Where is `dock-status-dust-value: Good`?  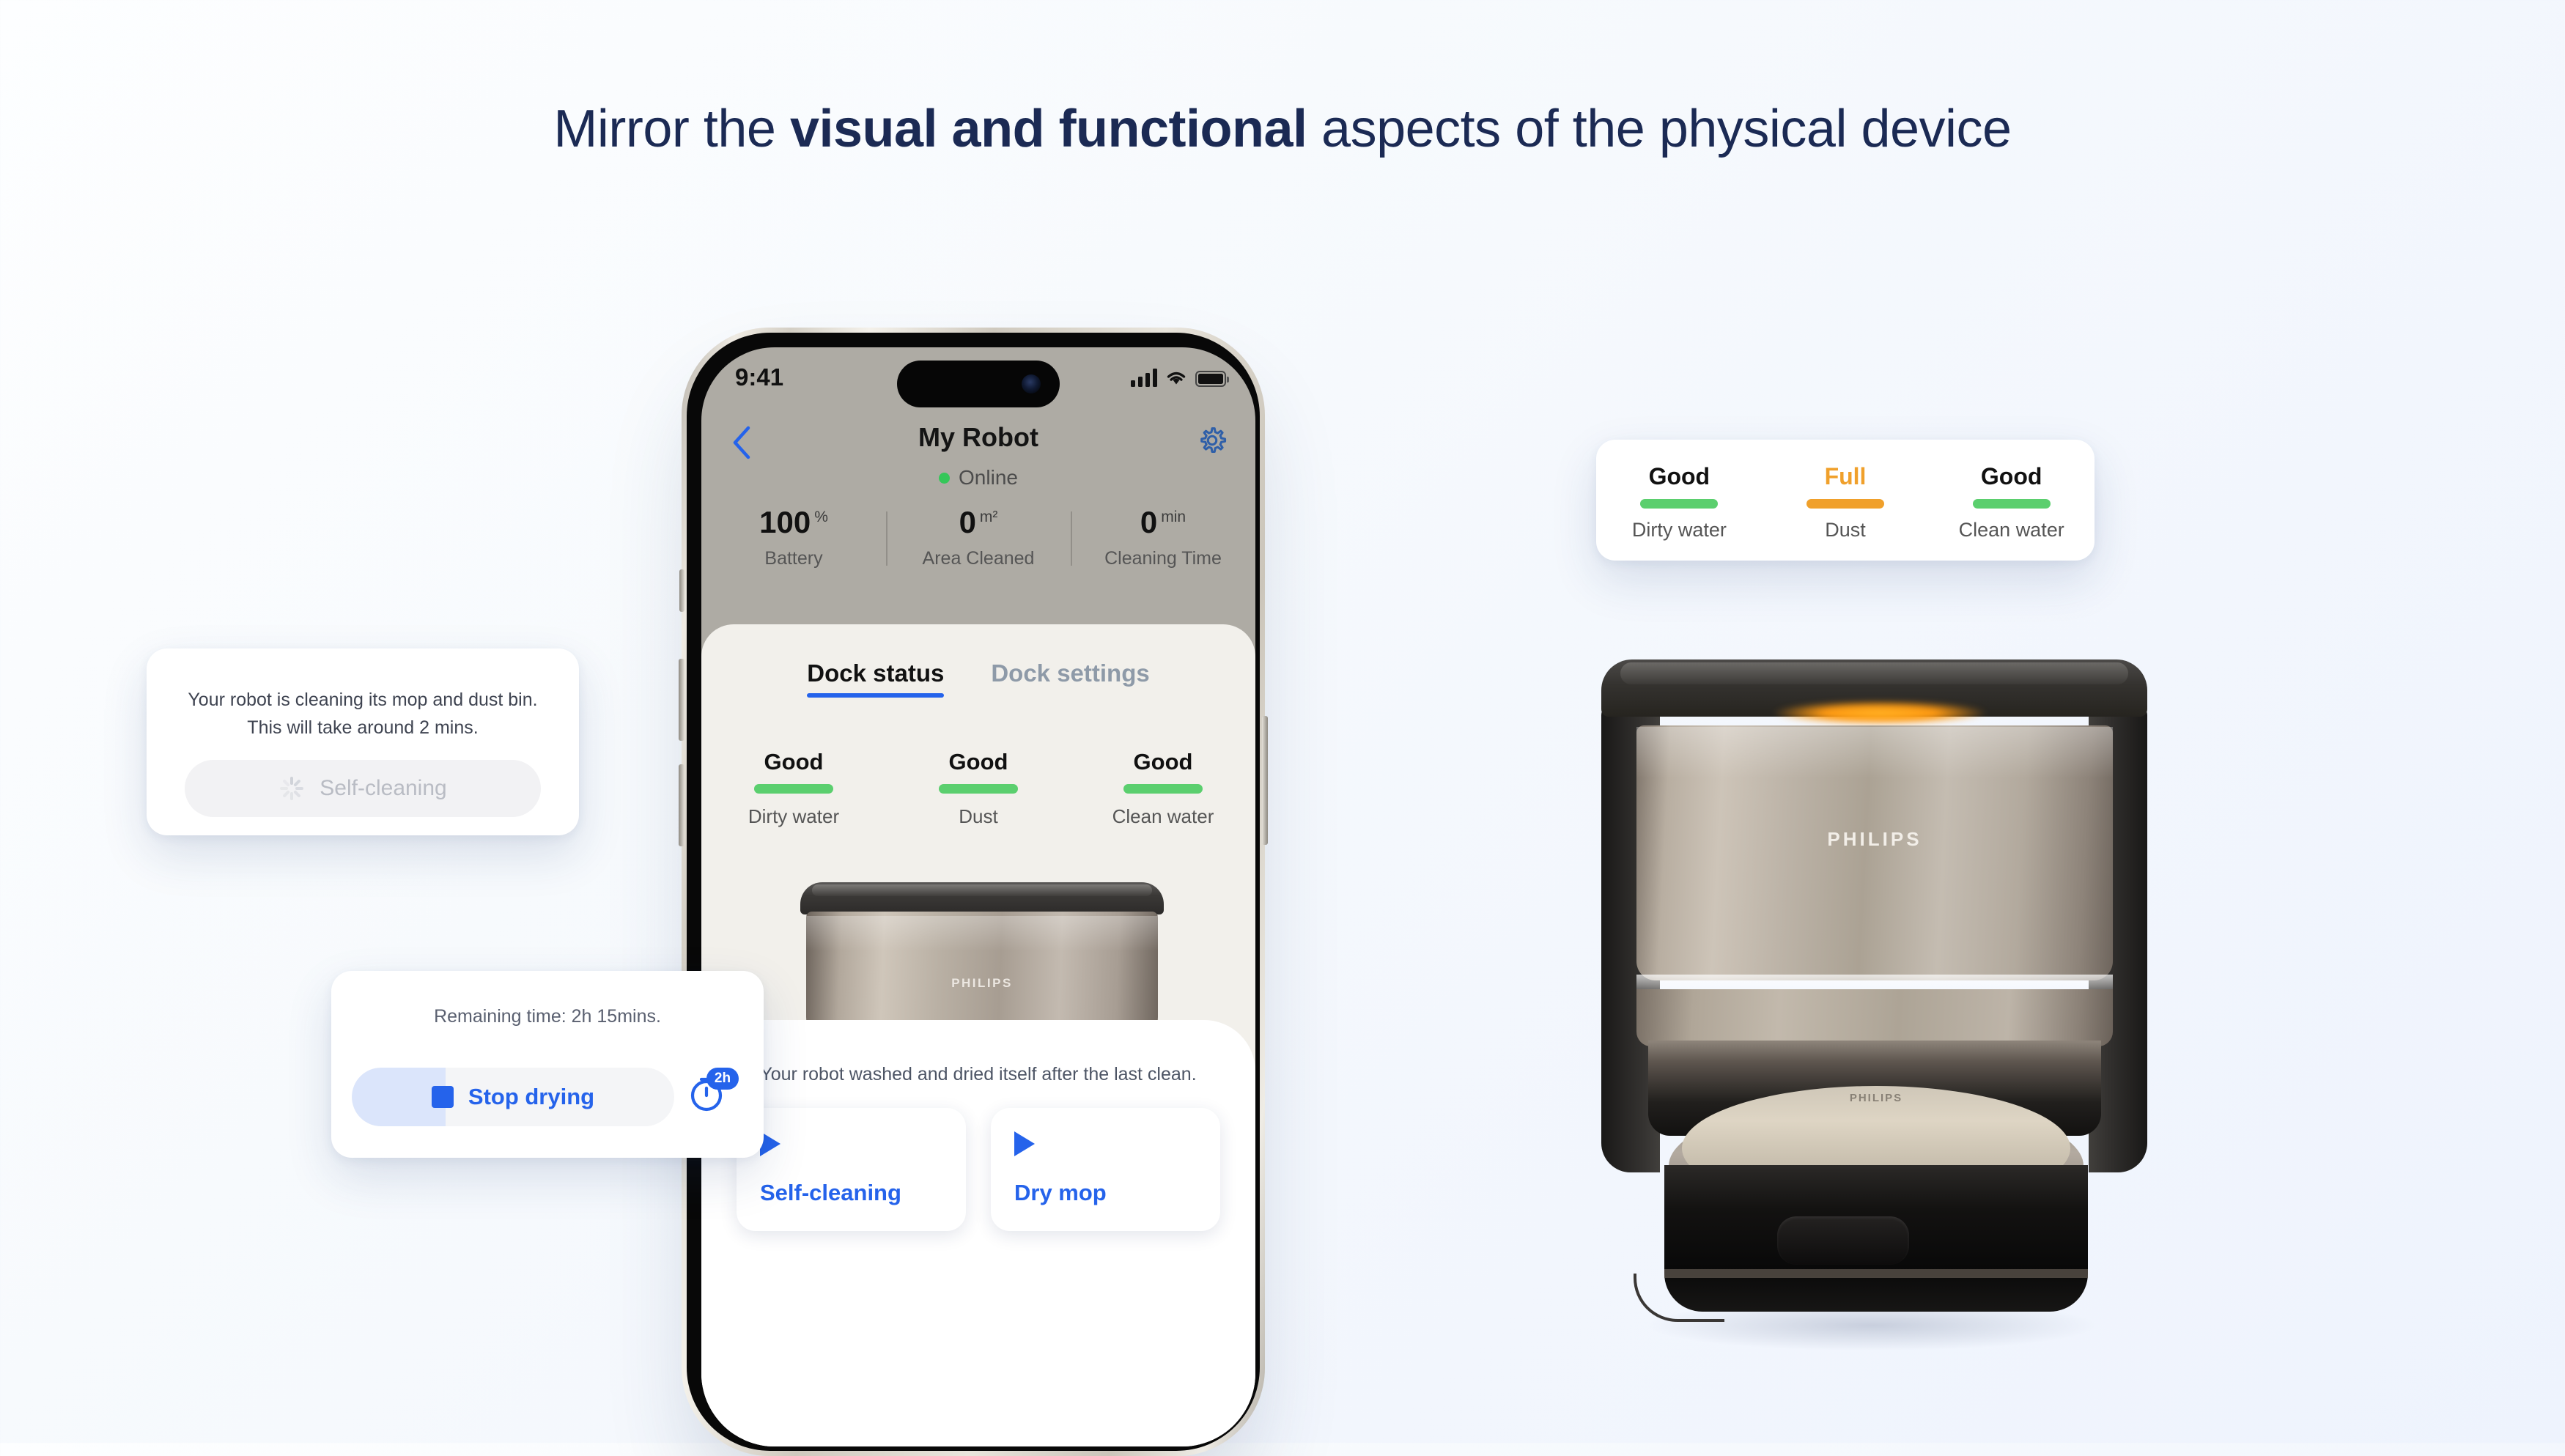 dock-status-dust-value: Good is located at coordinates (978, 762).